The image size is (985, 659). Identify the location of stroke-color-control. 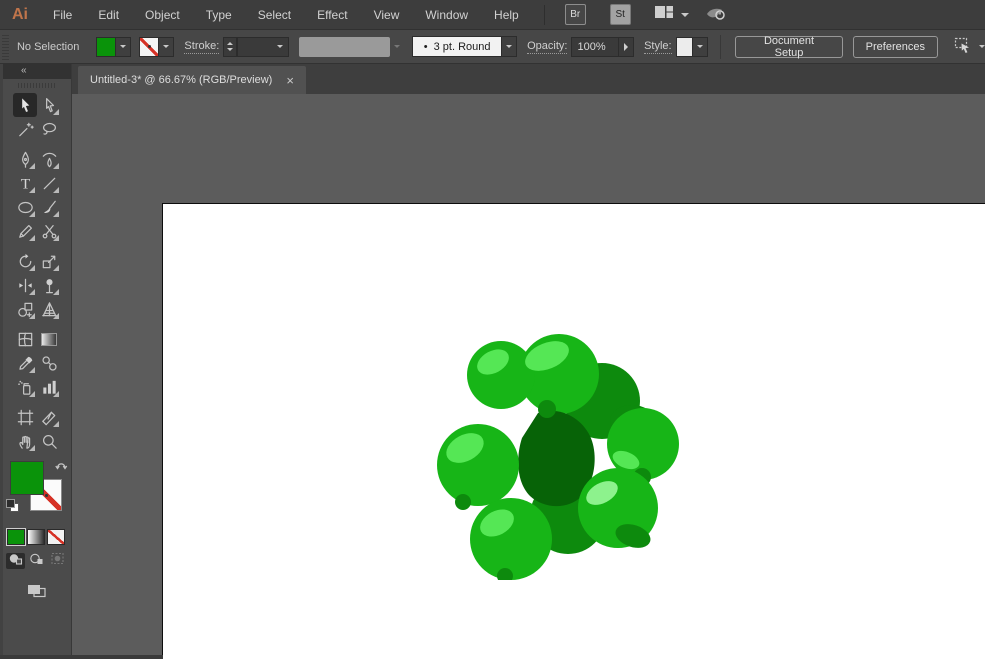
(157, 46).